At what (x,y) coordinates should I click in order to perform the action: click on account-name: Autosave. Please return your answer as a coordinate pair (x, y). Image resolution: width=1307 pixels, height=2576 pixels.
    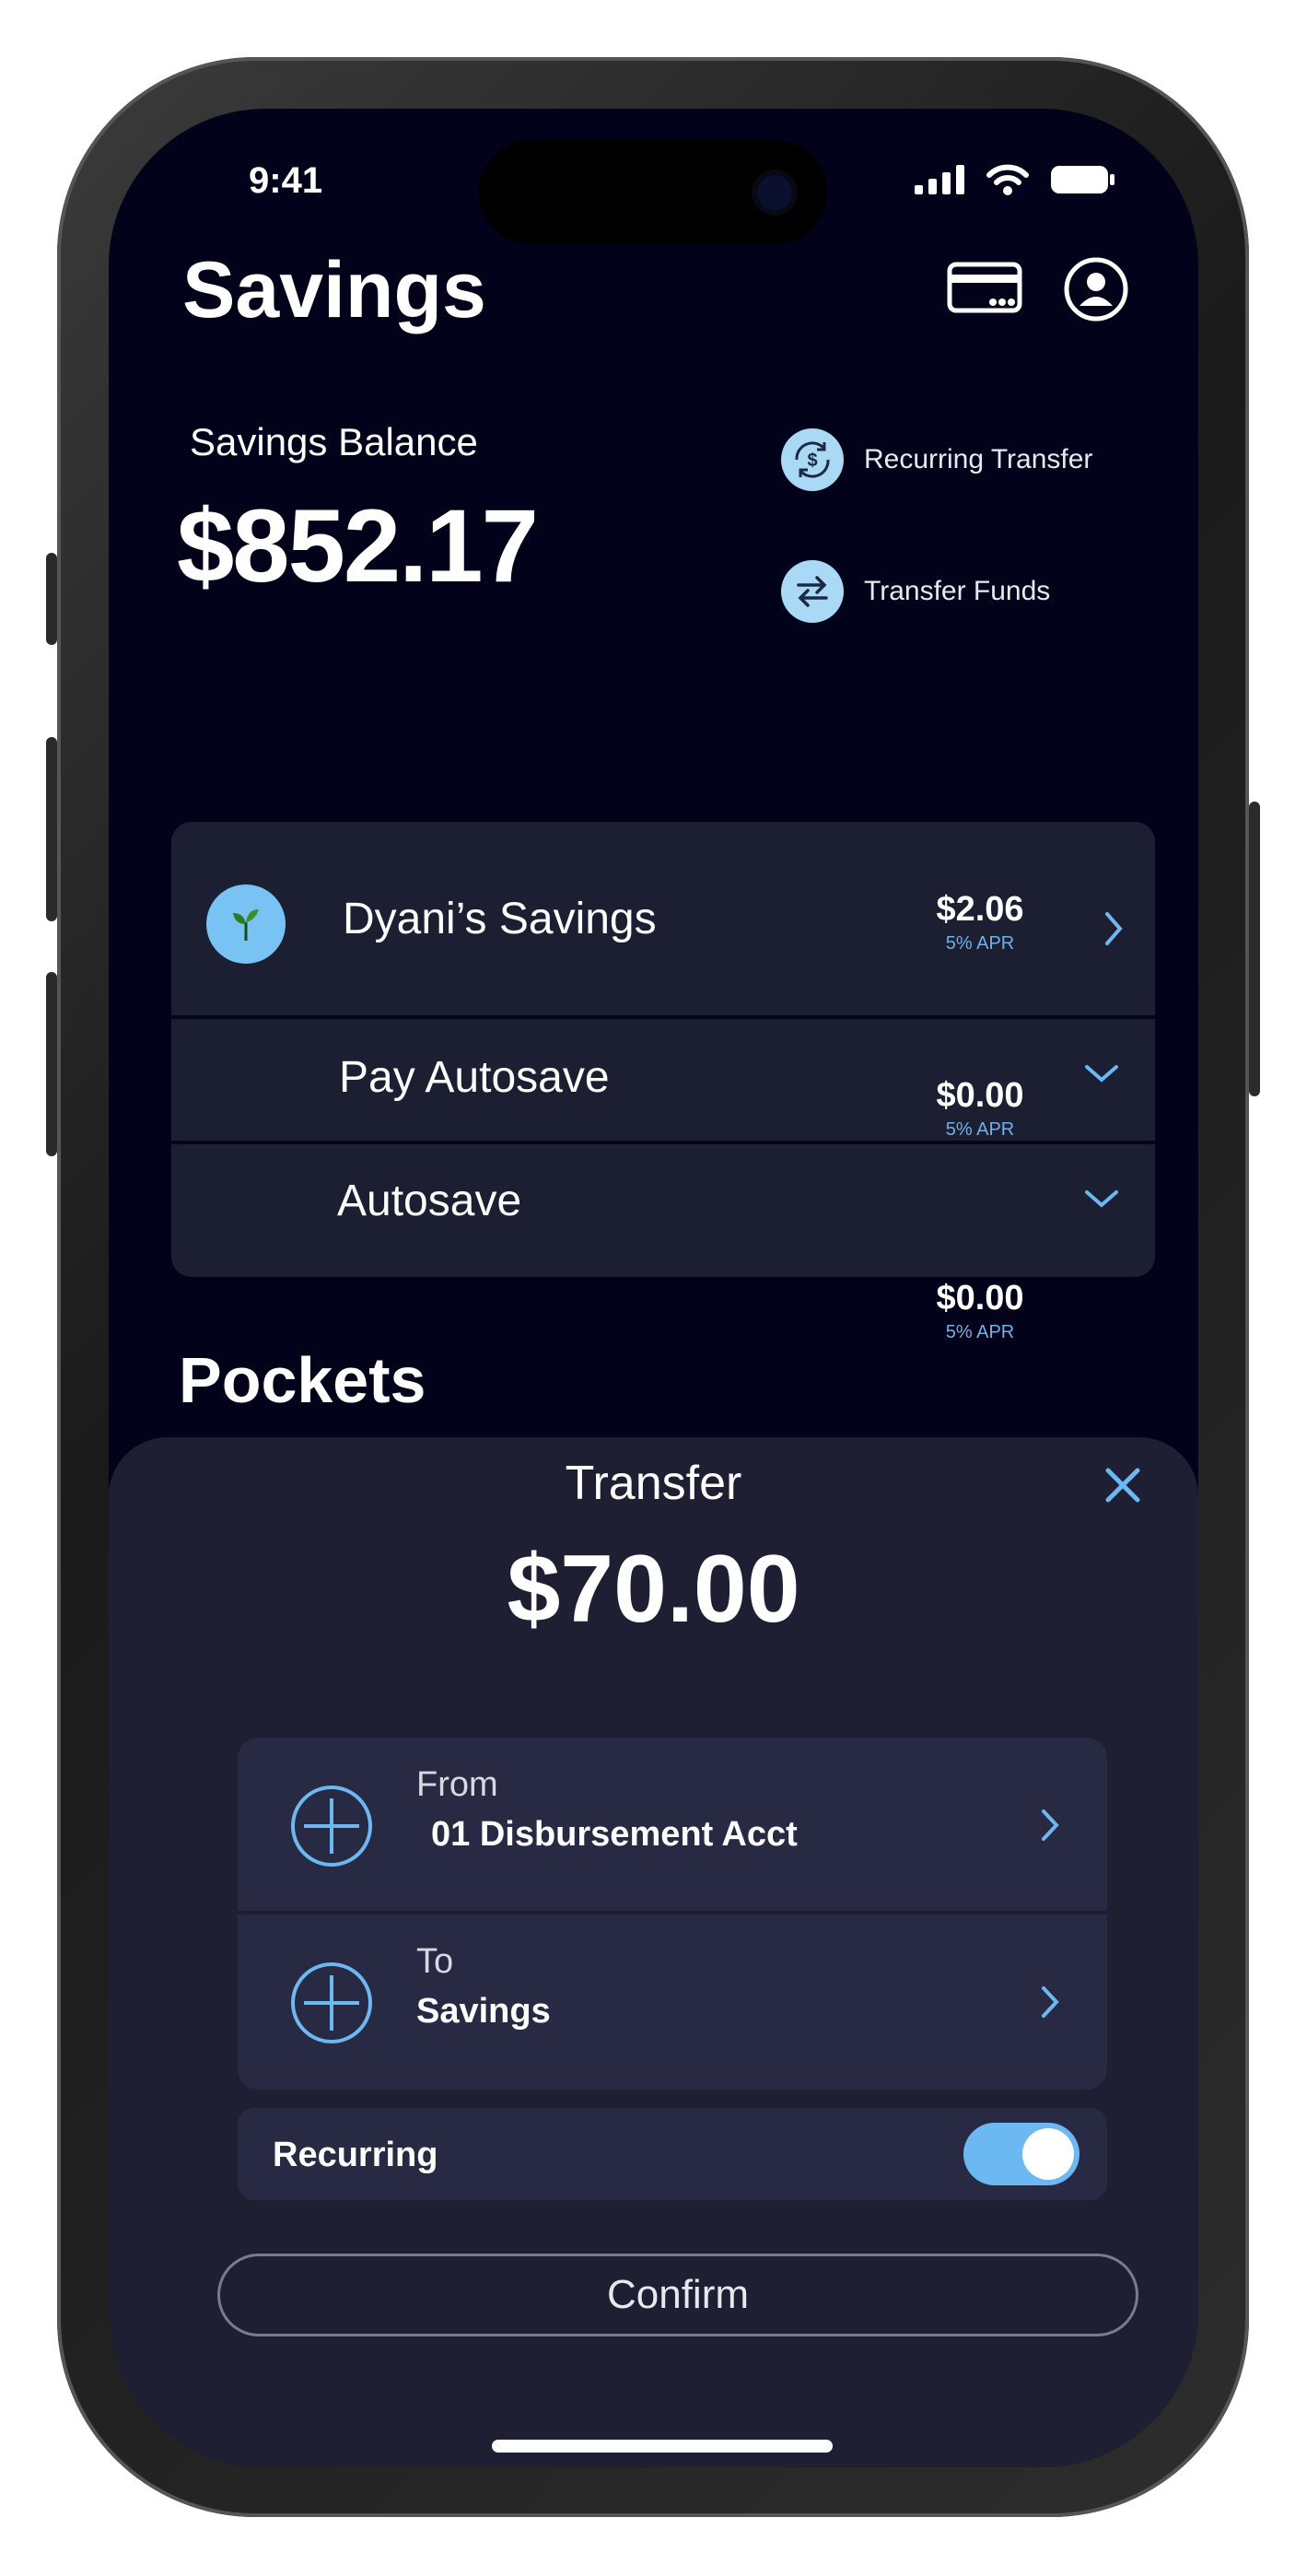
    Looking at the image, I should click on (430, 1201).